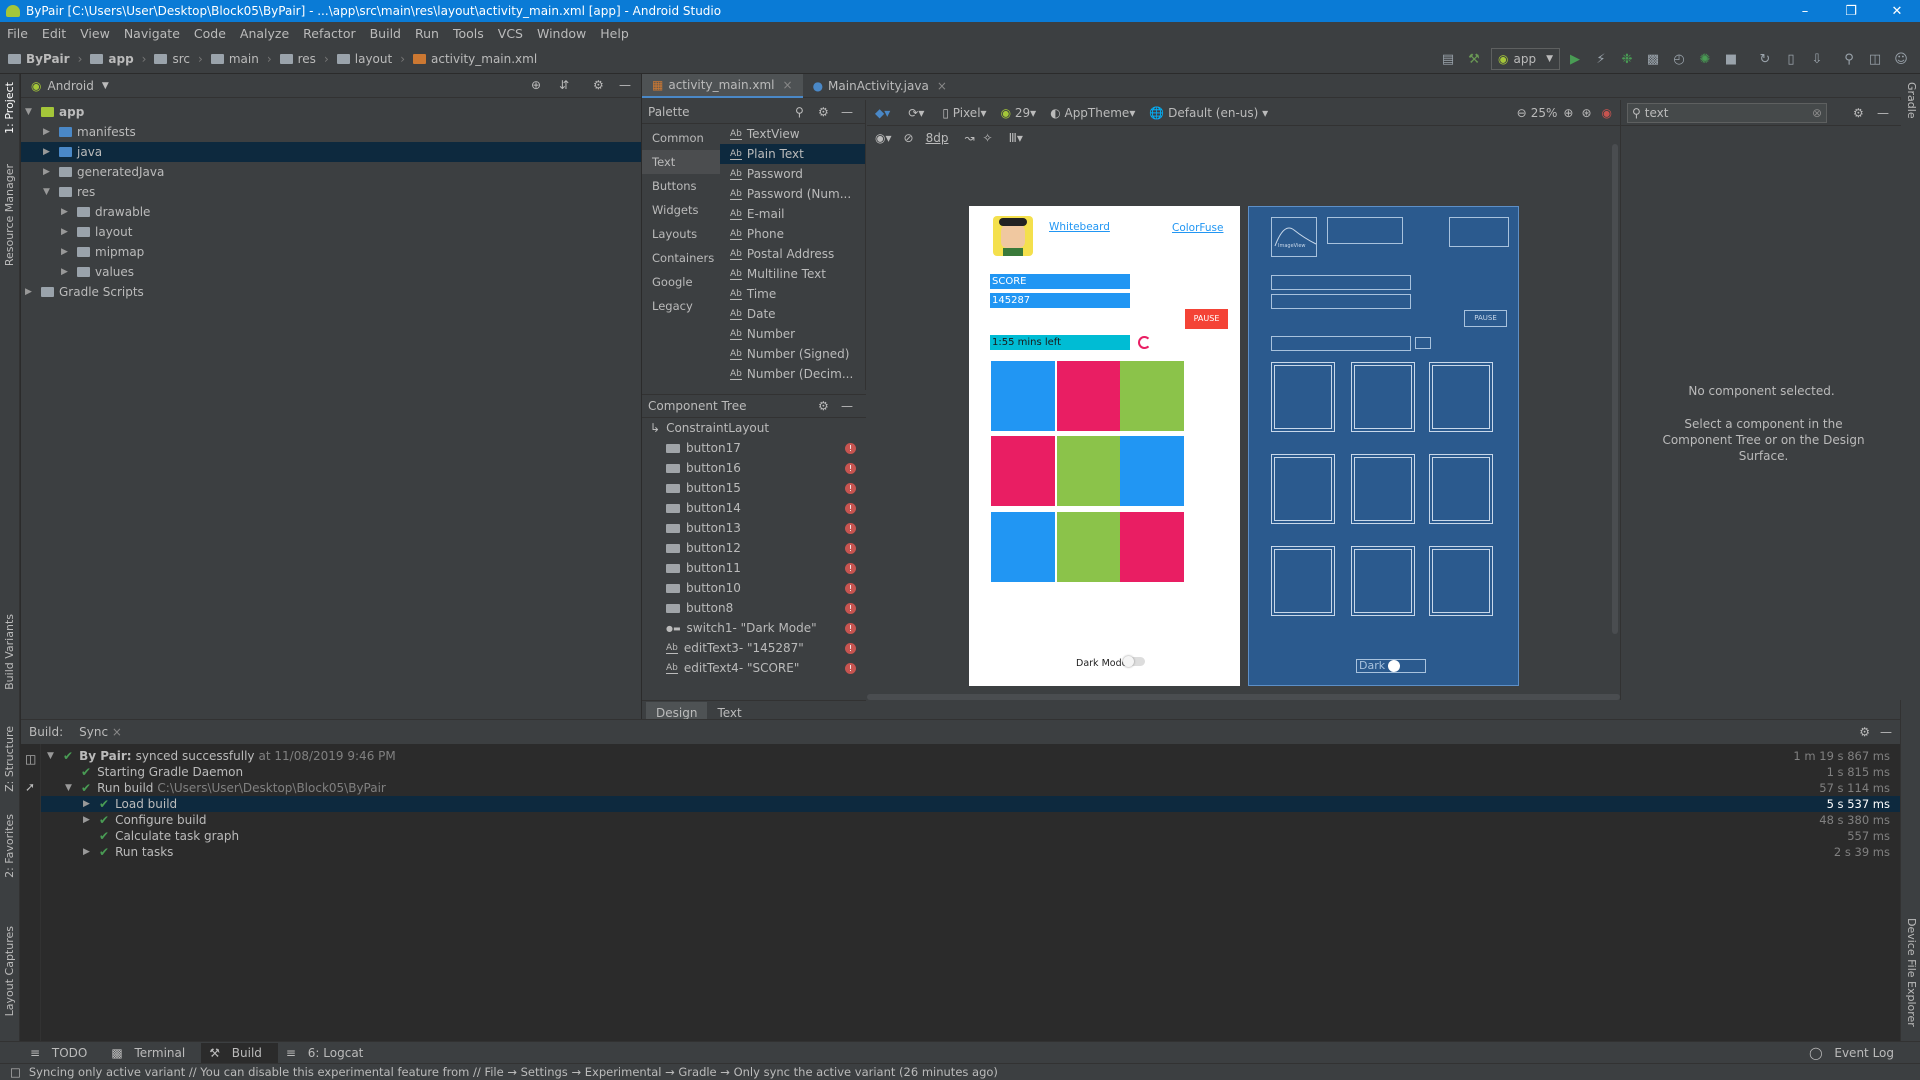 The height and width of the screenshot is (1080, 1920). What do you see at coordinates (754, 608) in the screenshot?
I see `component-tree-item: button8!` at bounding box center [754, 608].